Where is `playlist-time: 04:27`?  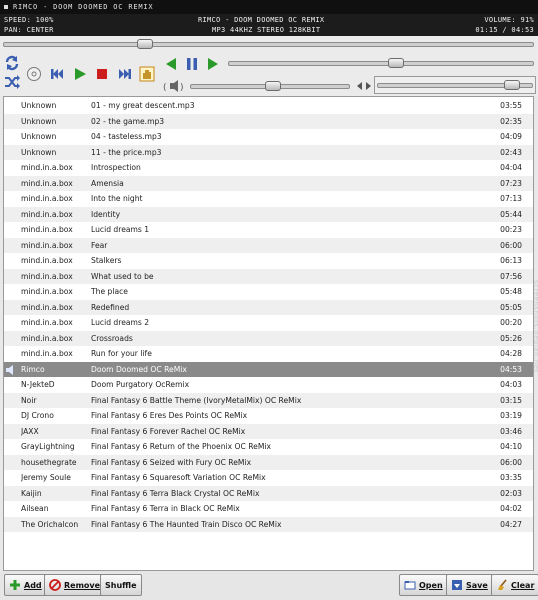 playlist-time: 04:27 is located at coordinates (511, 524).